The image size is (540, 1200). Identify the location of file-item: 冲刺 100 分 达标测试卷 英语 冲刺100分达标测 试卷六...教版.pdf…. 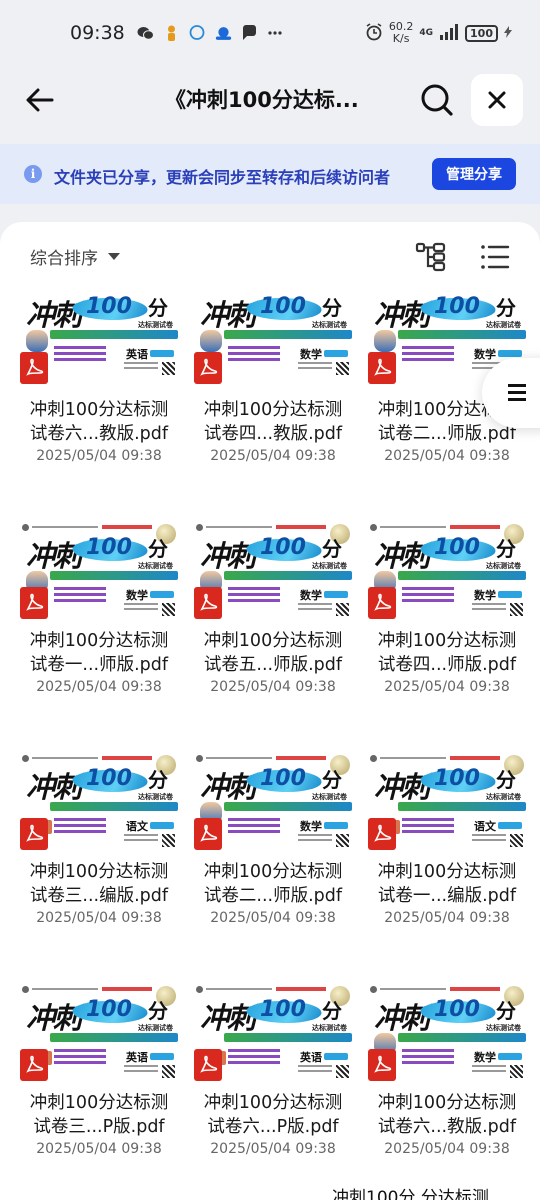
(99, 380).